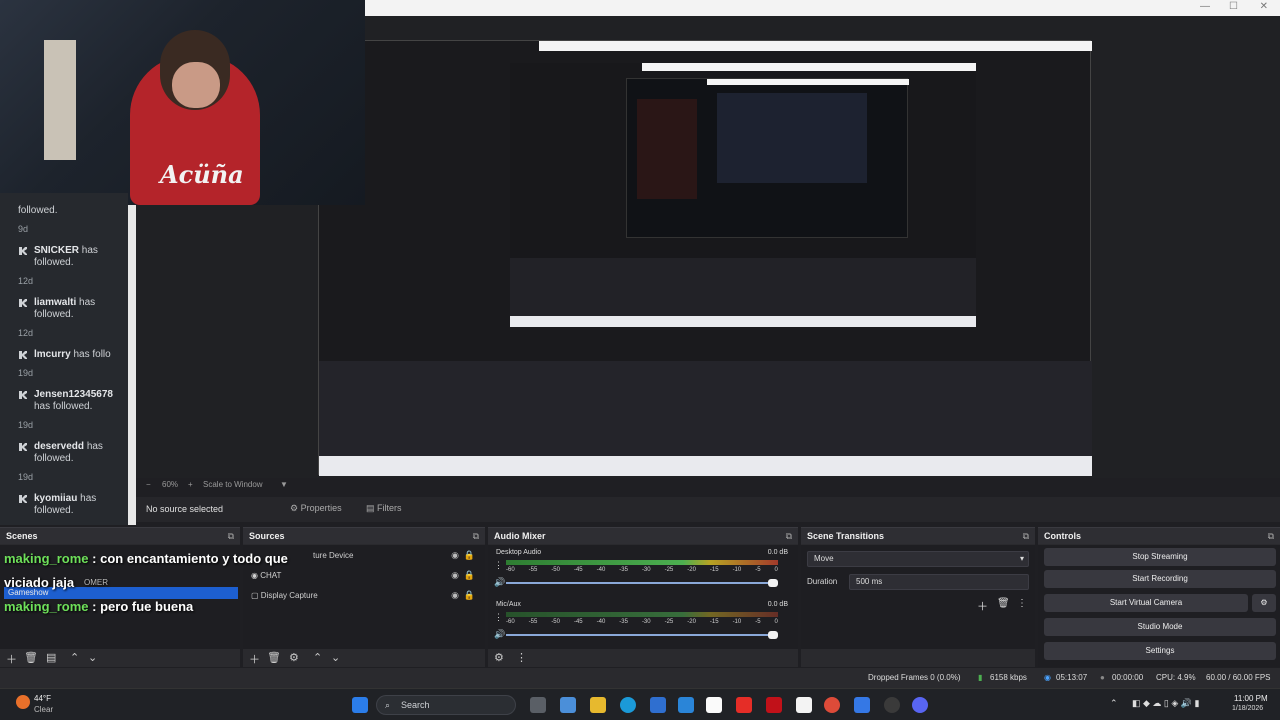  Describe the element at coordinates (658, 705) in the screenshot. I see `store-icon` at that location.